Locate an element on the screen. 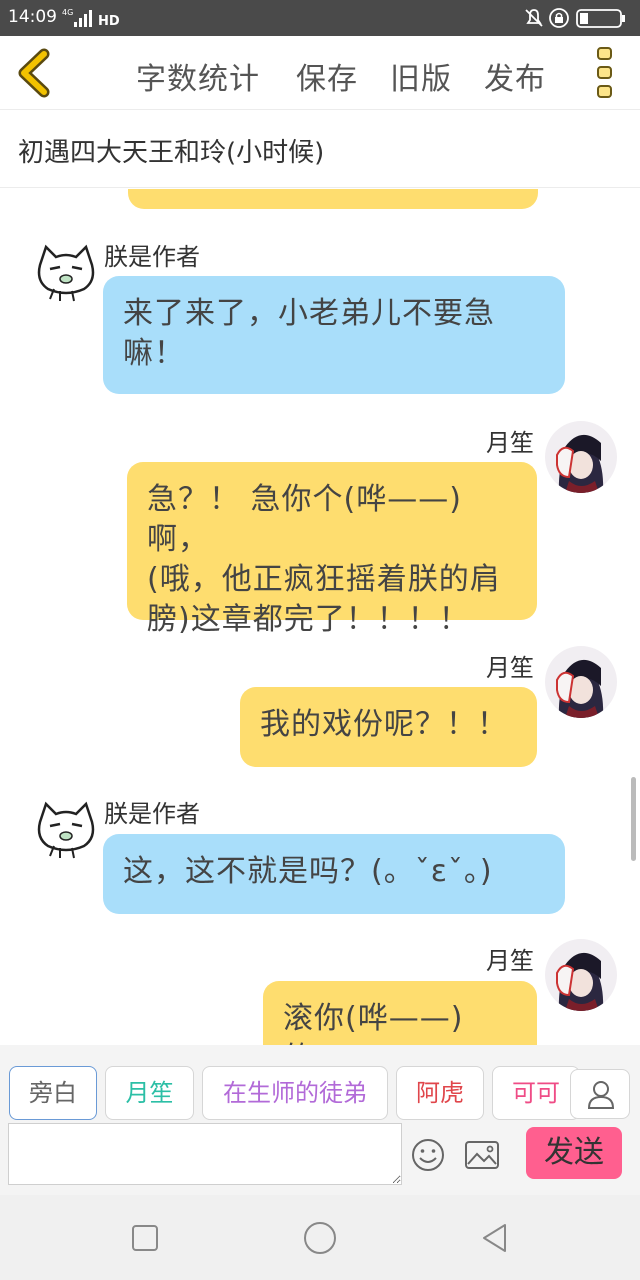  status-icons is located at coordinates (575, 18).